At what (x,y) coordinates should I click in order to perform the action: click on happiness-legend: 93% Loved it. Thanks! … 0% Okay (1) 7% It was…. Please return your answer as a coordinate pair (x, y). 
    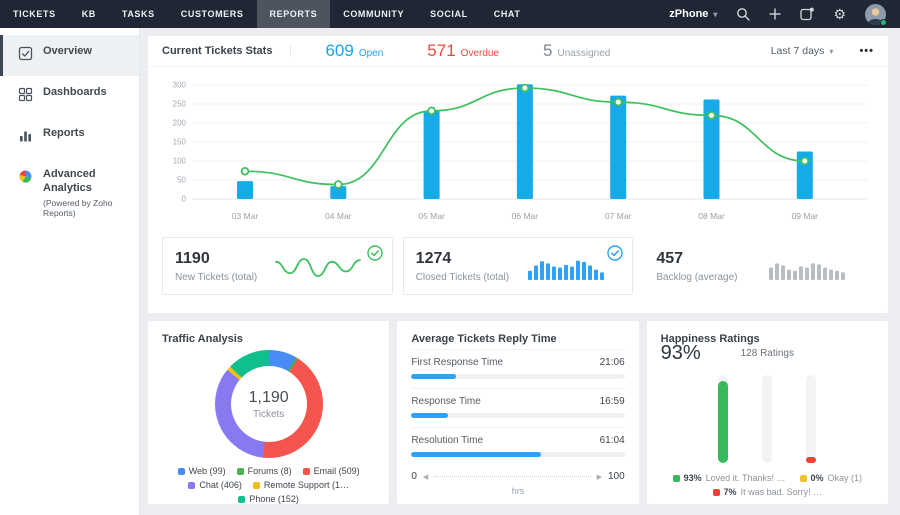
    Looking at the image, I should click on (767, 485).